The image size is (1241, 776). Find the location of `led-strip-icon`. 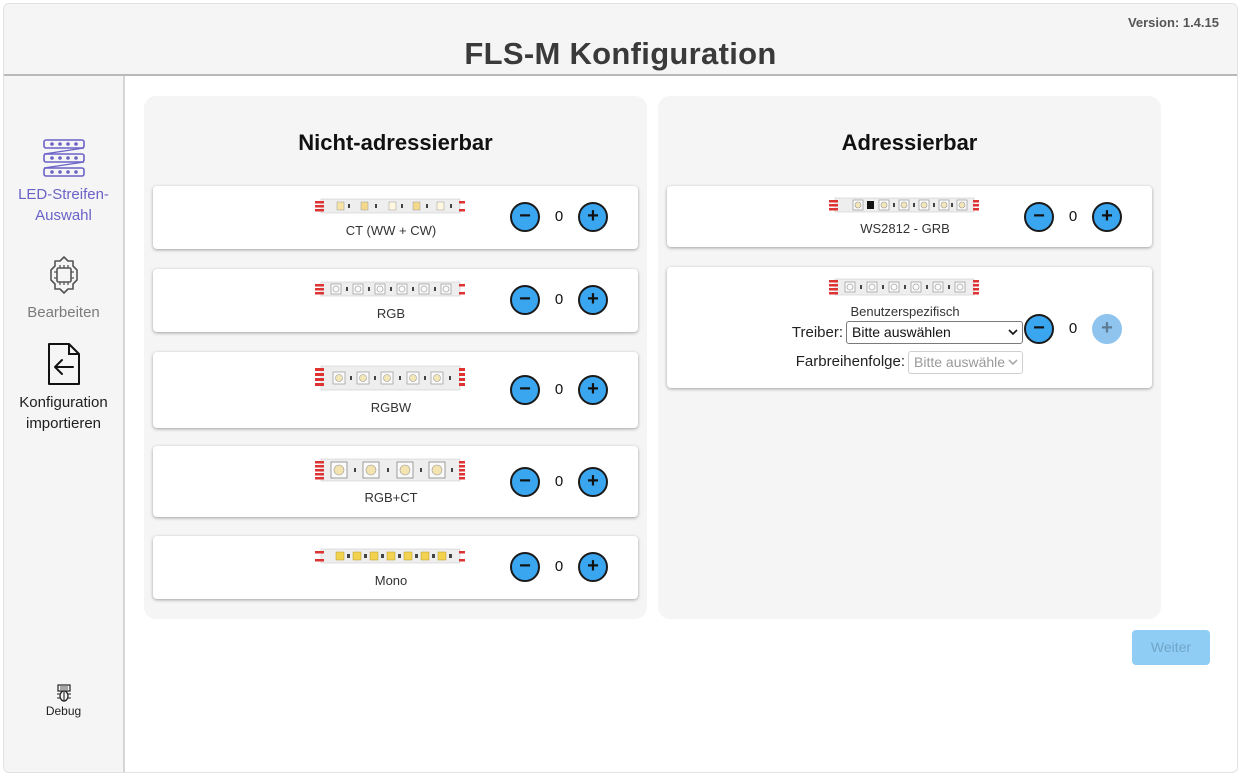

led-strip-icon is located at coordinates (63, 158).